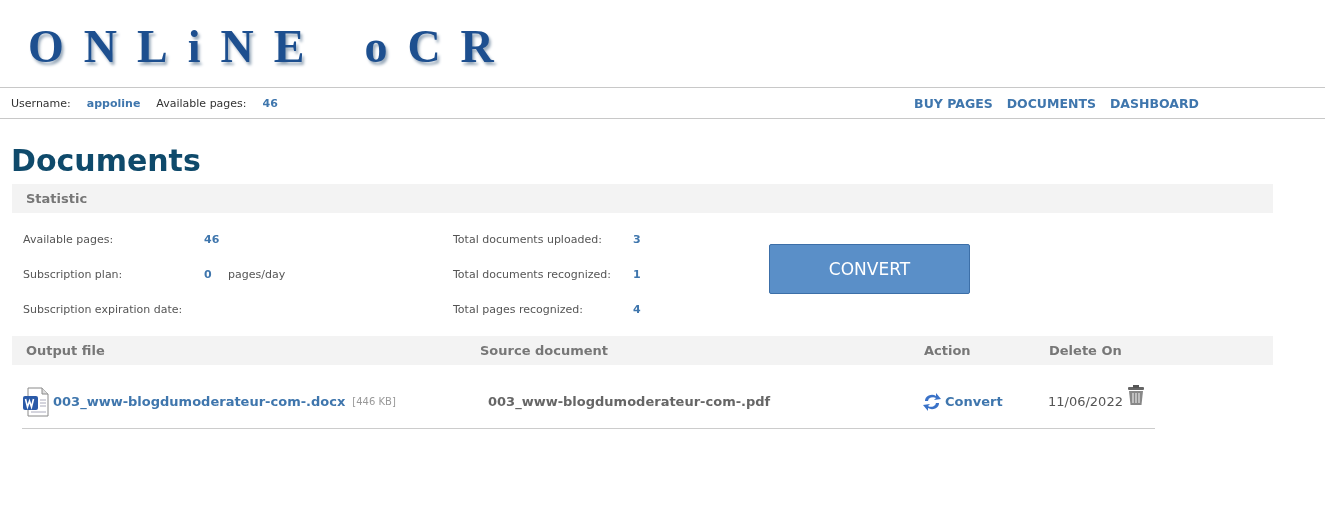 The image size is (1325, 508). Describe the element at coordinates (69, 239) in the screenshot. I see `stat-label: Available pages:` at that location.